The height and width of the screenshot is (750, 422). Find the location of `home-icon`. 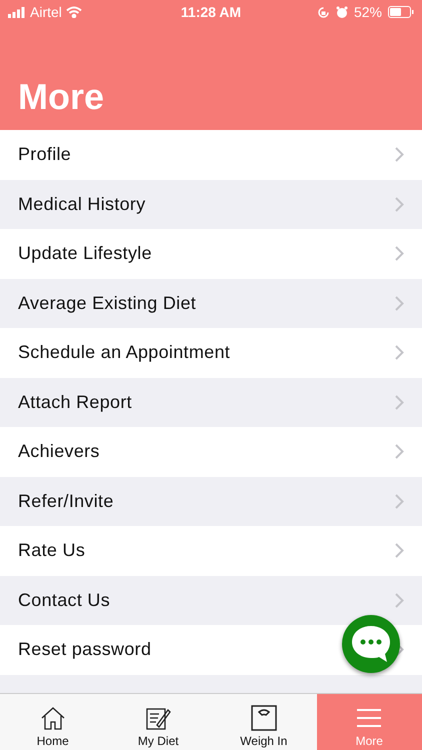

home-icon is located at coordinates (53, 718).